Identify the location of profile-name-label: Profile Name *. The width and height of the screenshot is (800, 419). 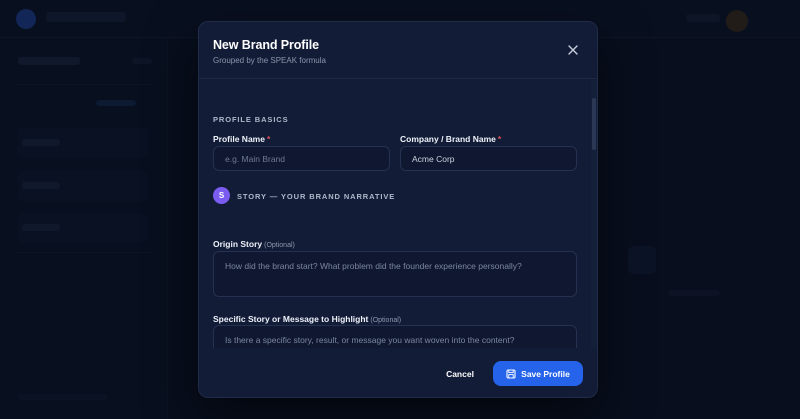
(241, 139).